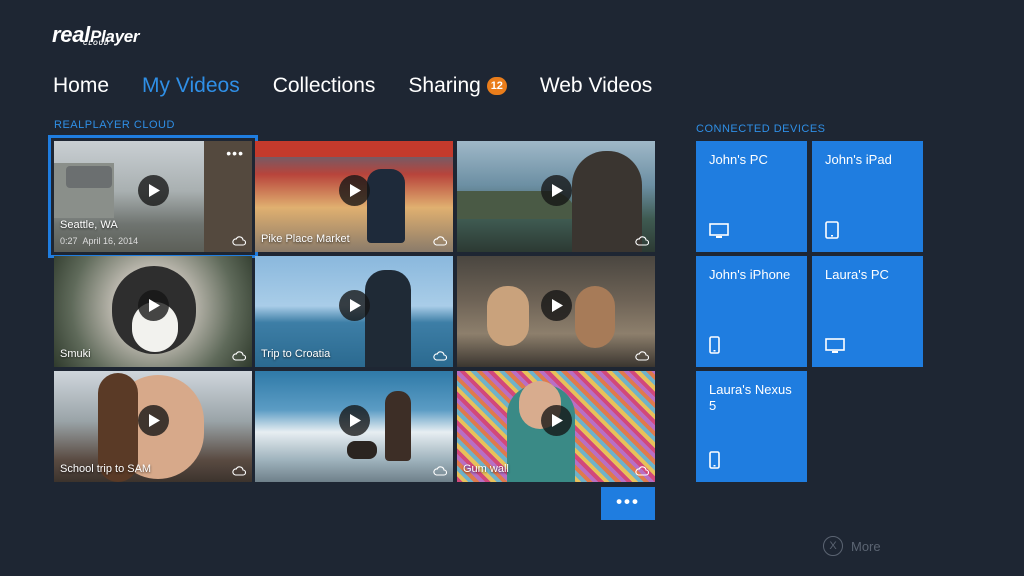 This screenshot has width=1024, height=576. What do you see at coordinates (89, 177) in the screenshot?
I see `thumb-car` at bounding box center [89, 177].